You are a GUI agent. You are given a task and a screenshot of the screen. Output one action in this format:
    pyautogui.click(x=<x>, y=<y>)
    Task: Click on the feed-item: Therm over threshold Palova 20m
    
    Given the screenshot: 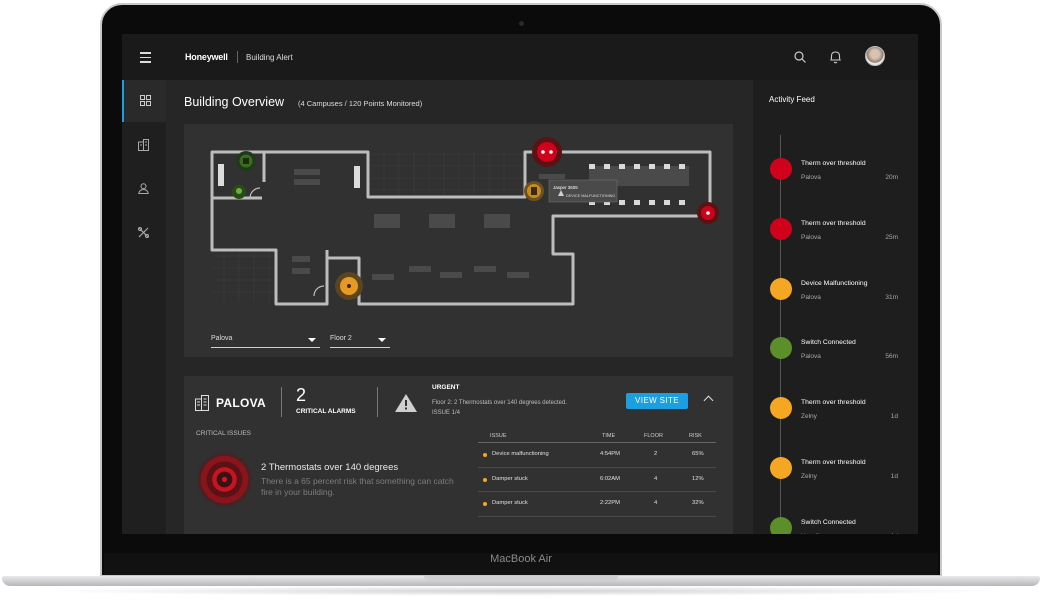 What is the action you would take?
    pyautogui.click(x=840, y=178)
    